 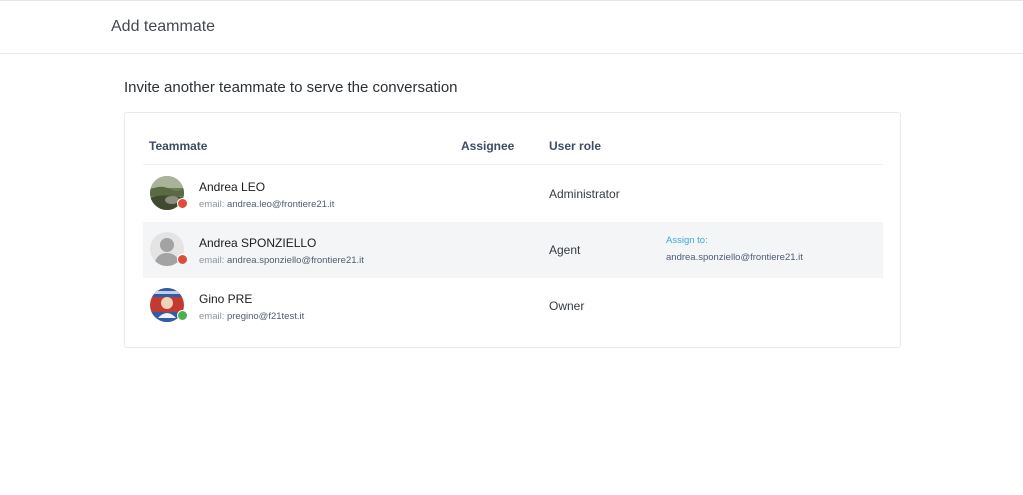 I want to click on teammate-email: email: pregino@f21test.it, so click(x=252, y=316).